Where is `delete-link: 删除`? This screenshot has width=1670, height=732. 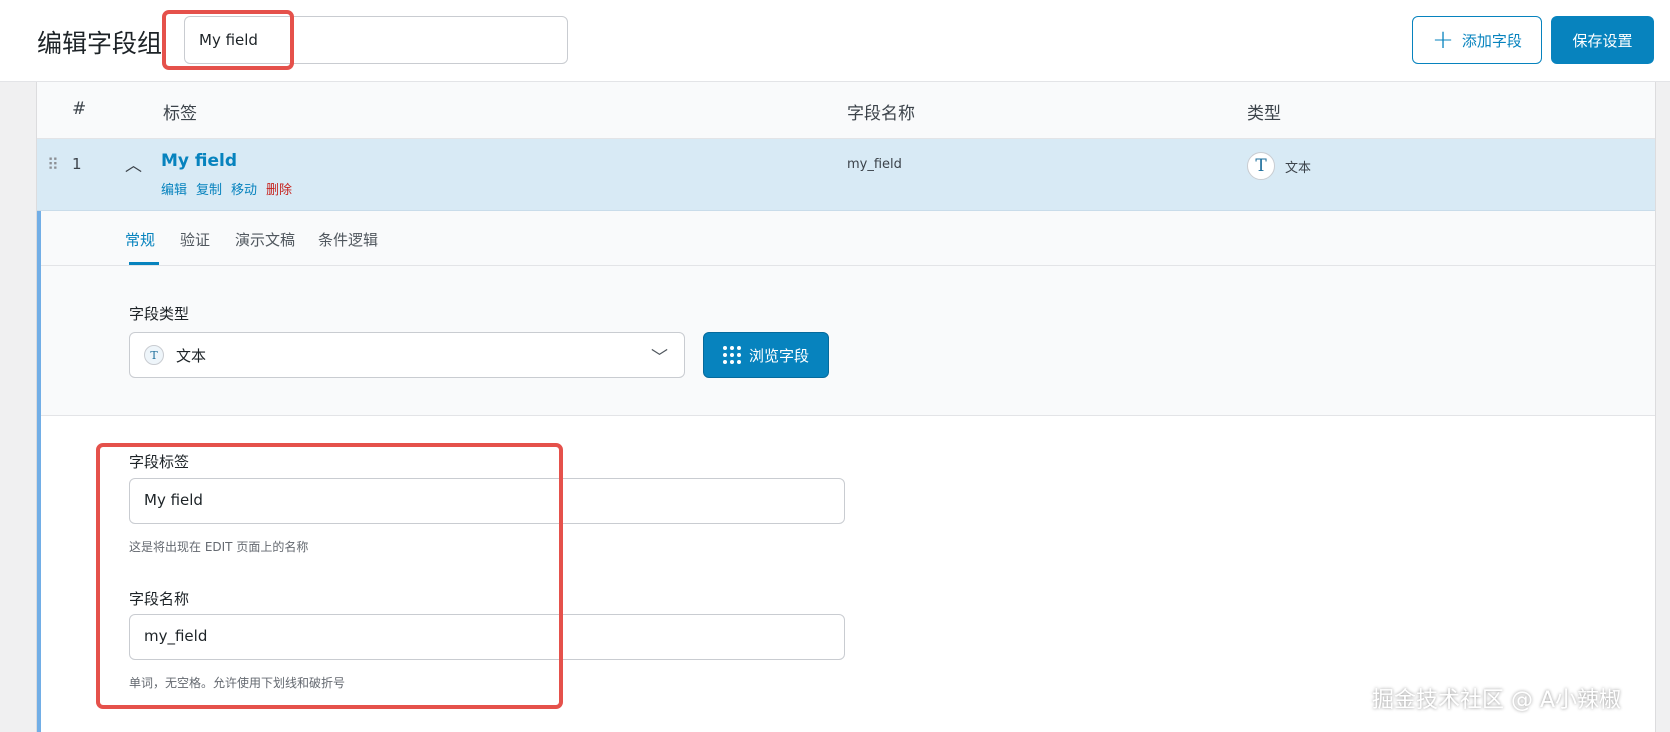
delete-link: 删除 is located at coordinates (279, 188).